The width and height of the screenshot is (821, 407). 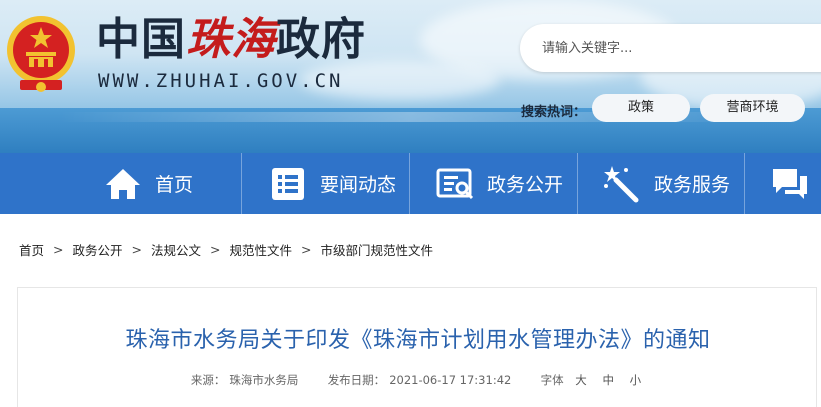 I want to click on nav-item-news: 要闻动态, so click(x=332, y=183).